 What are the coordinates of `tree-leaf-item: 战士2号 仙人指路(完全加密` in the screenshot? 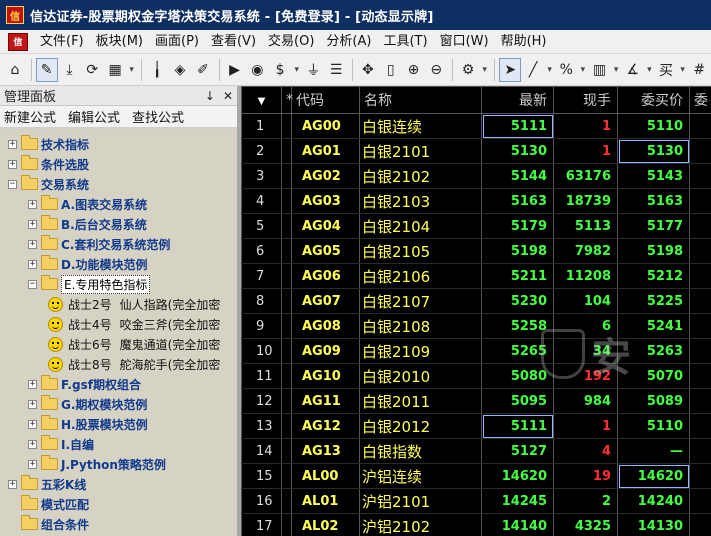 It's located at (134, 304).